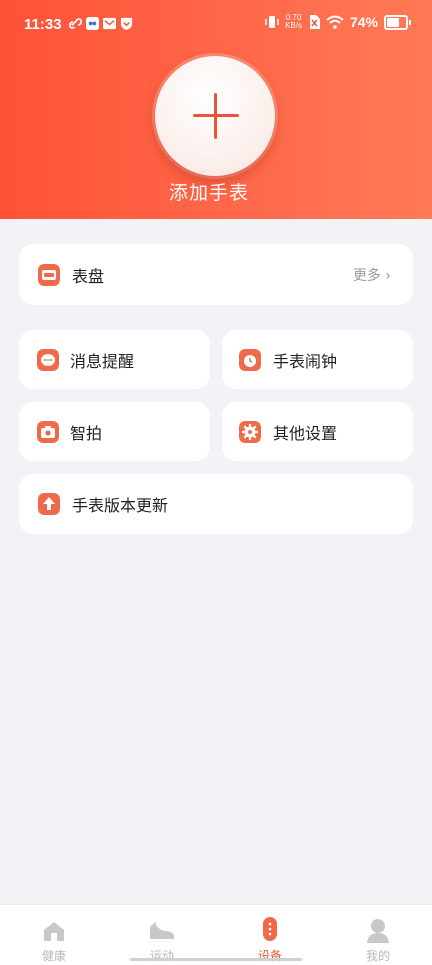  What do you see at coordinates (48, 431) in the screenshot?
I see `camera-icon` at bounding box center [48, 431].